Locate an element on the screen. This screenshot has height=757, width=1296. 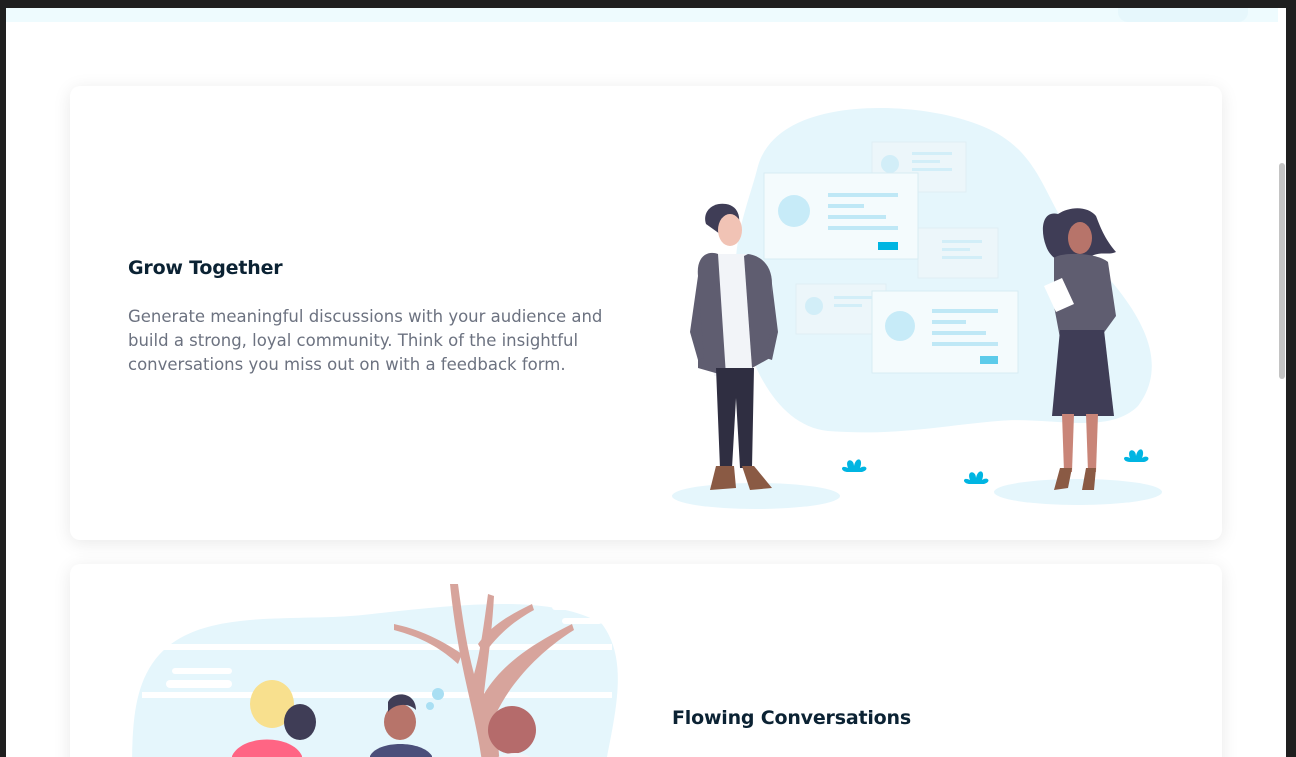
scrollbar is located at coordinates (1282, 382).